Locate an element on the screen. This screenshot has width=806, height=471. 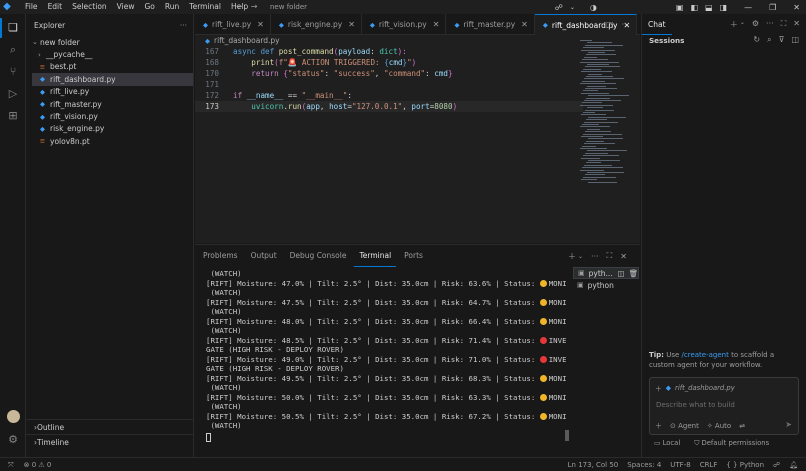
encoding: UTF-8 is located at coordinates (680, 464).